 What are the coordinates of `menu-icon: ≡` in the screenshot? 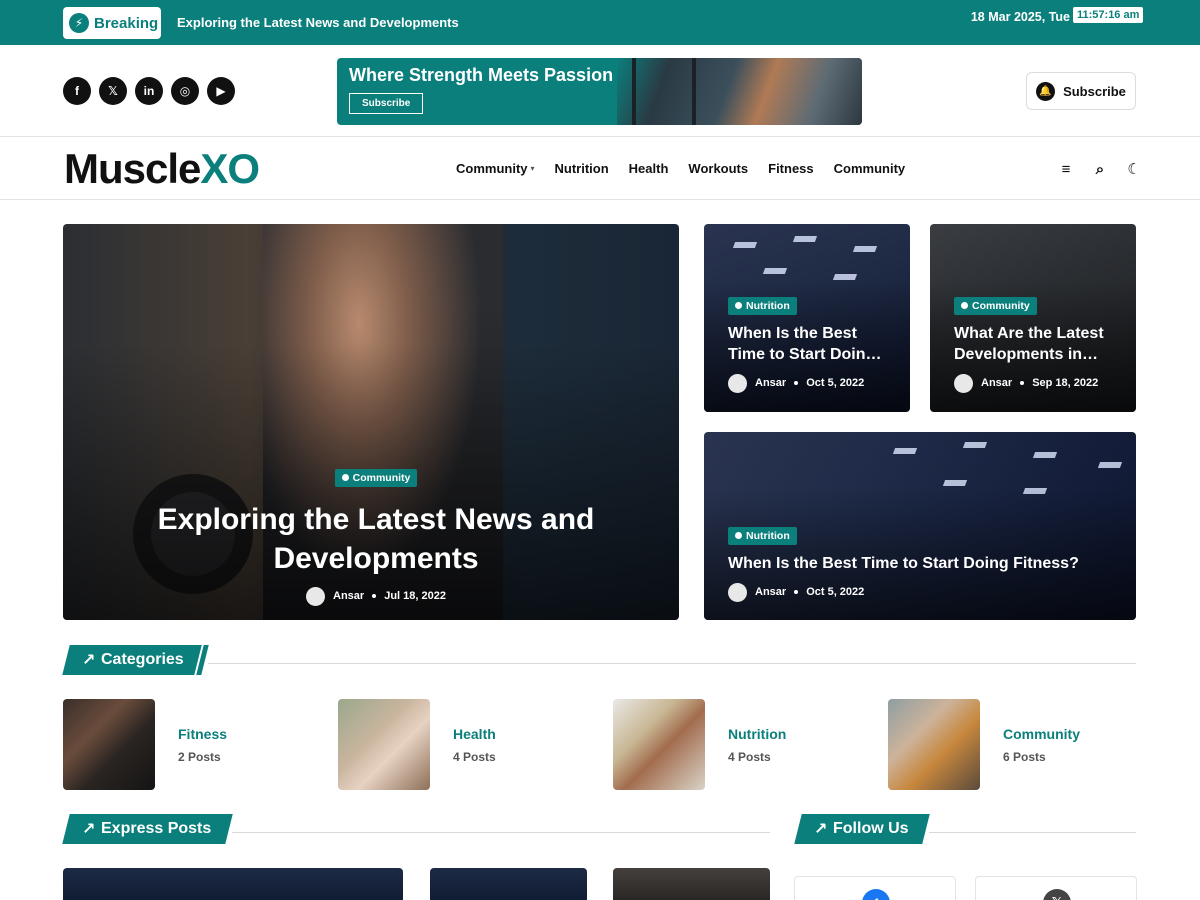 It's located at (1066, 169).